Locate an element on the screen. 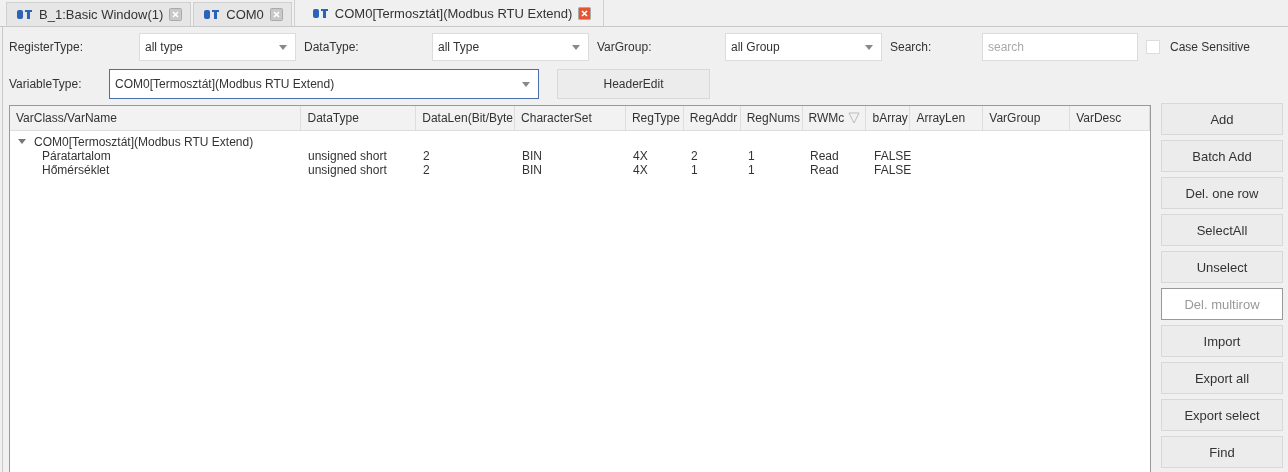  action-button: Add is located at coordinates (1222, 119).